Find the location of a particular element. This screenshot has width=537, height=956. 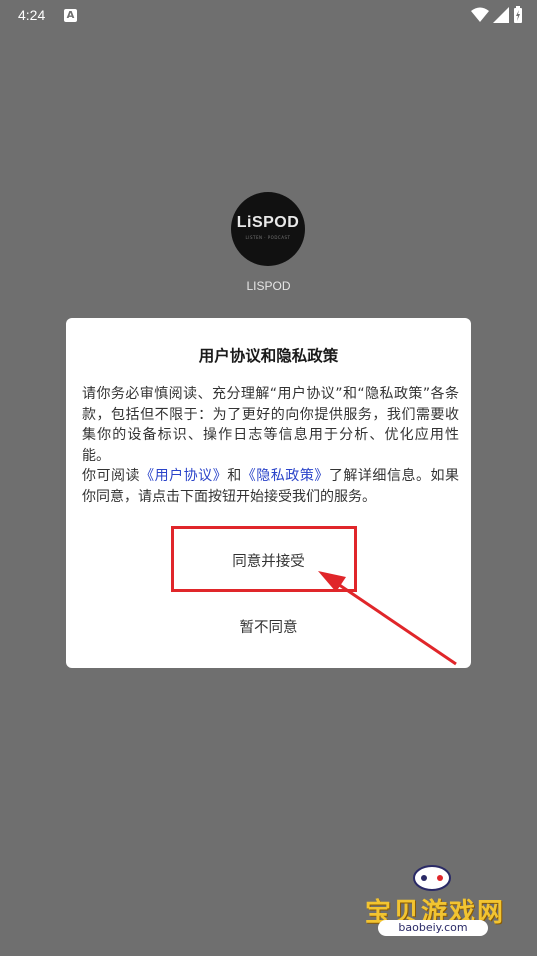

app-logo: LiSPOD LISTEN · PODCAST is located at coordinates (268, 229).